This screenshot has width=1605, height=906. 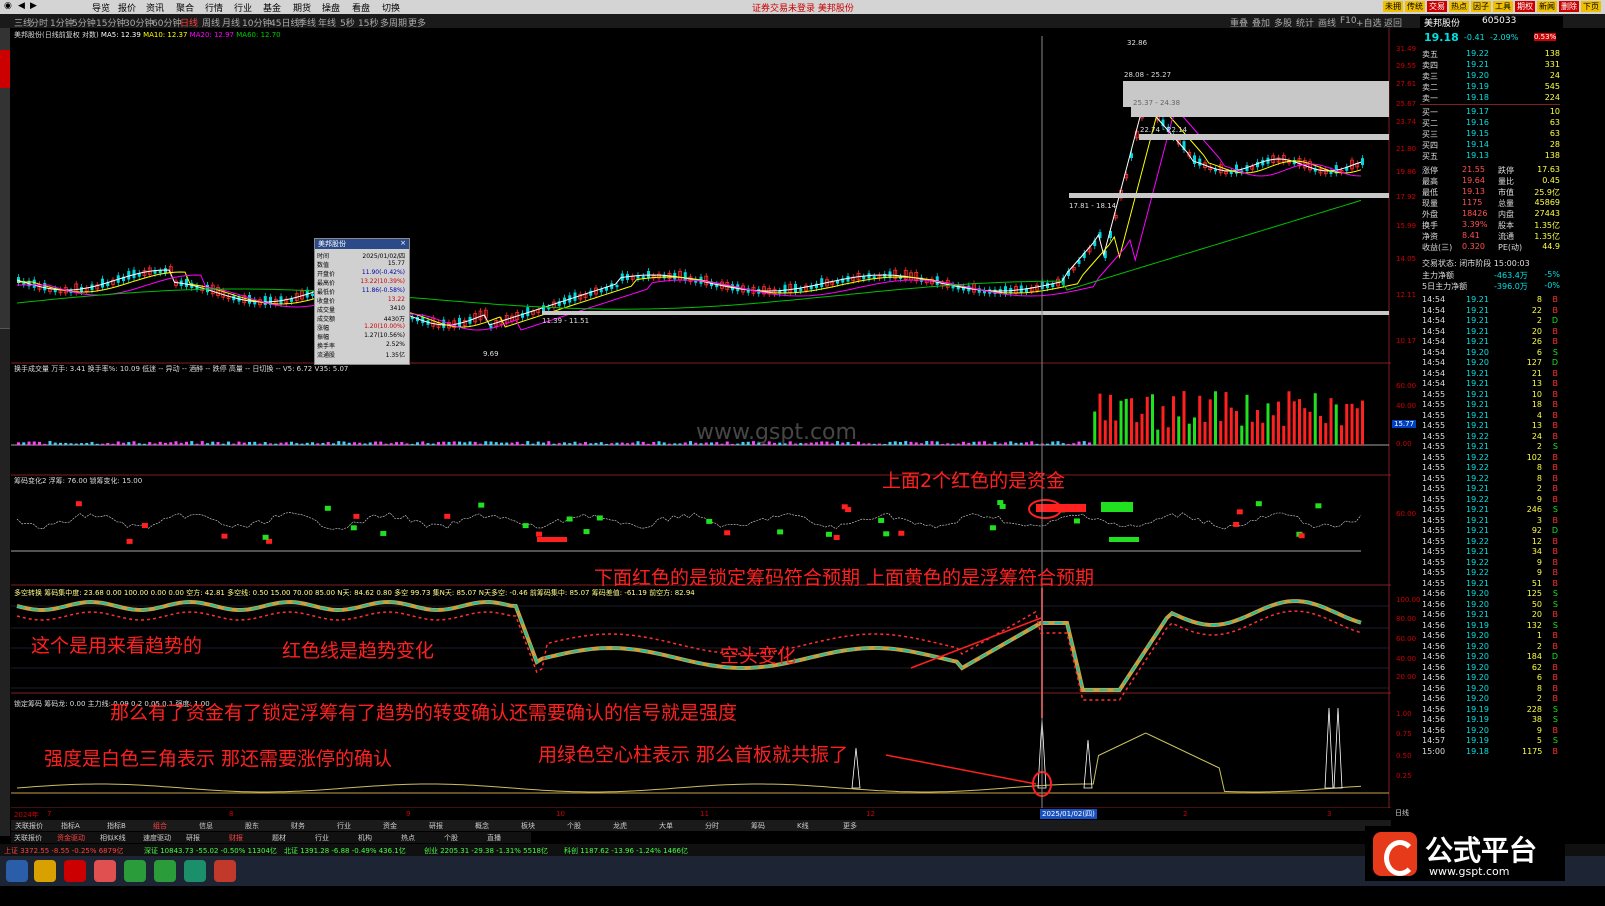 I want to click on indicator-tab: 概念, so click(x=482, y=826).